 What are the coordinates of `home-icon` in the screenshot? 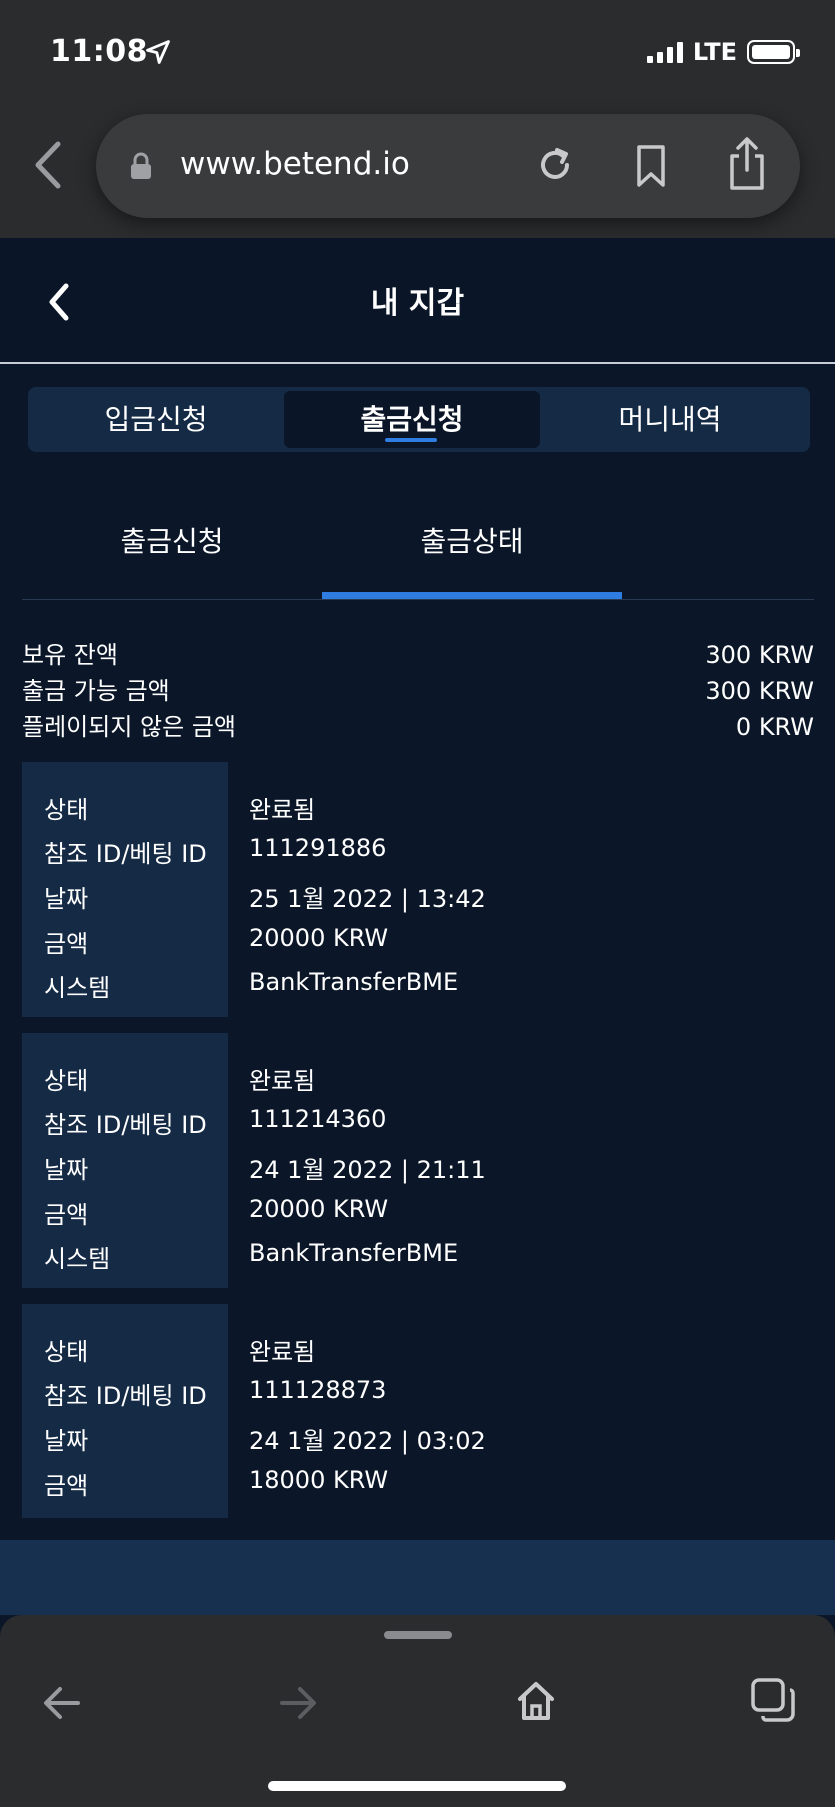 It's located at (536, 1700).